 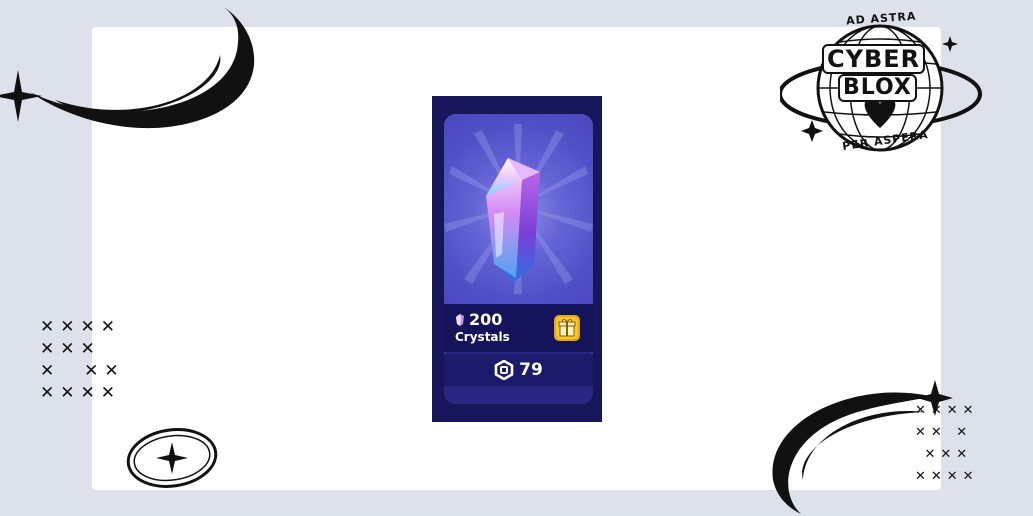 I want to click on ring-sparkle-decoration, so click(x=172, y=458).